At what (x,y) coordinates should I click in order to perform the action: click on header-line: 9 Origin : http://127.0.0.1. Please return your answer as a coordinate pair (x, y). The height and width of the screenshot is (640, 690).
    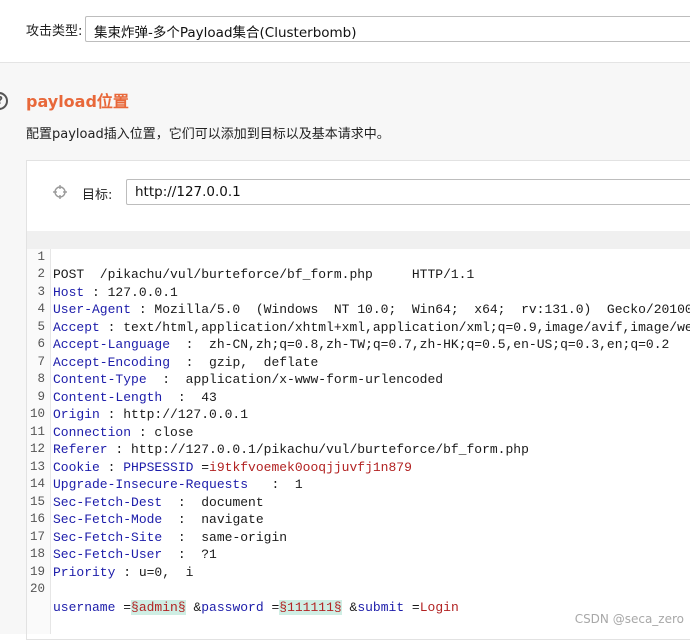
    Looking at the image, I should click on (358, 397).